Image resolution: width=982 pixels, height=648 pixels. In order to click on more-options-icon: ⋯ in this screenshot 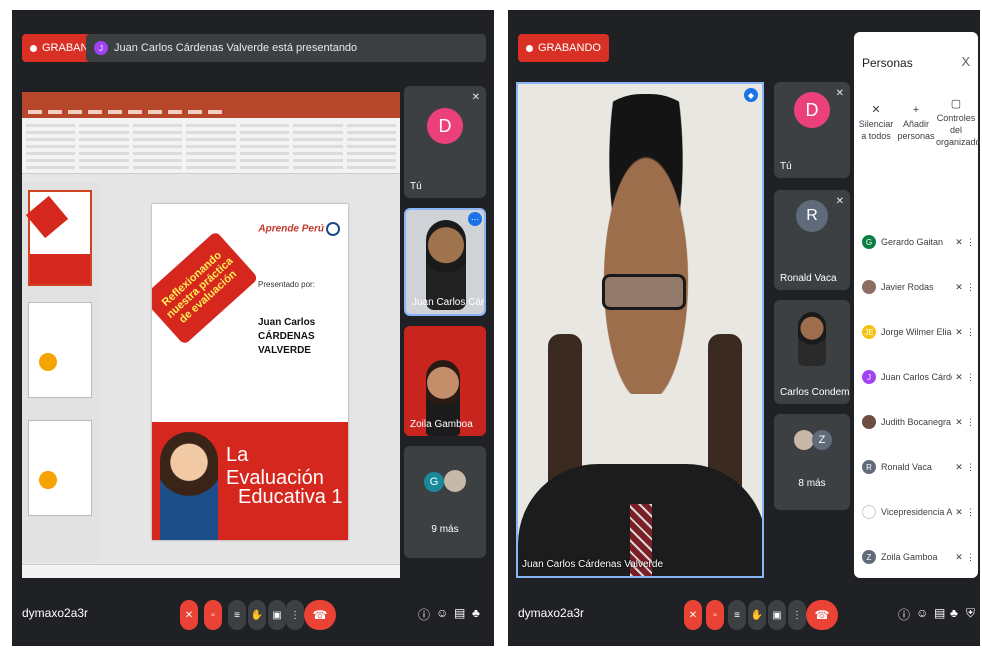, I will do `click(475, 219)`.